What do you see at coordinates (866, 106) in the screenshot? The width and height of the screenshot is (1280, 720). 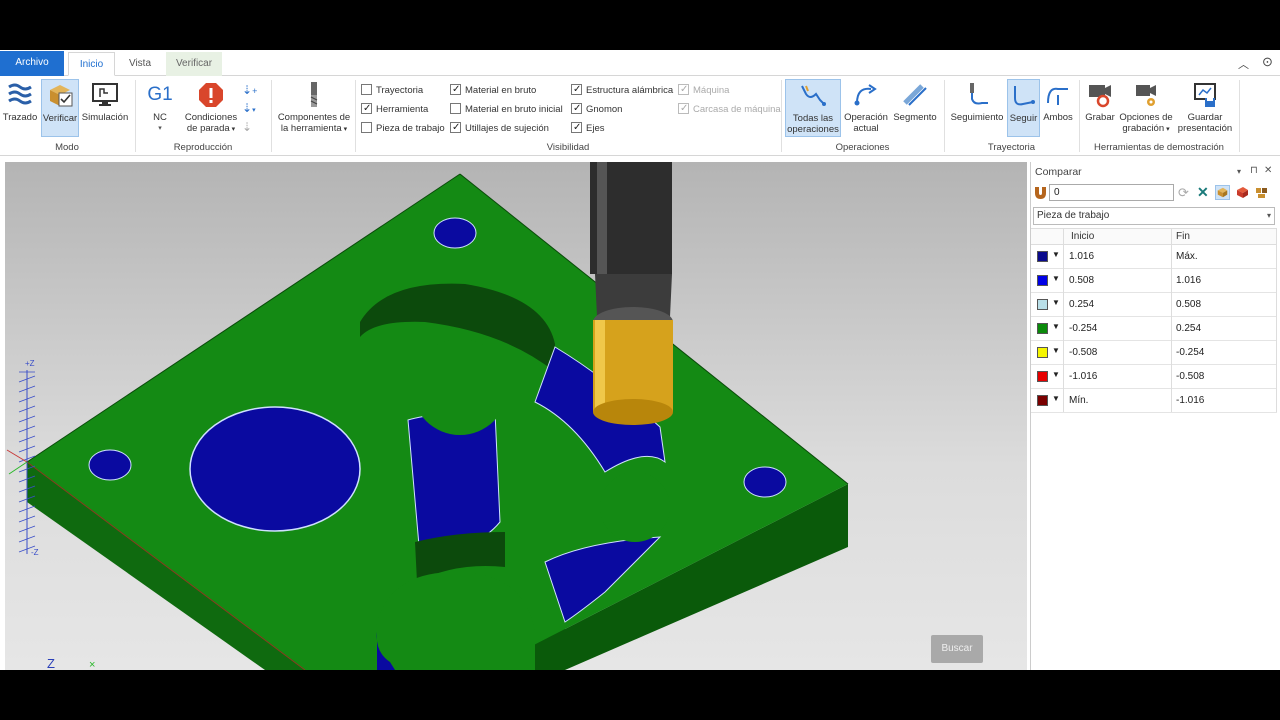 I see `operacion-actual-button: Operación actual` at bounding box center [866, 106].